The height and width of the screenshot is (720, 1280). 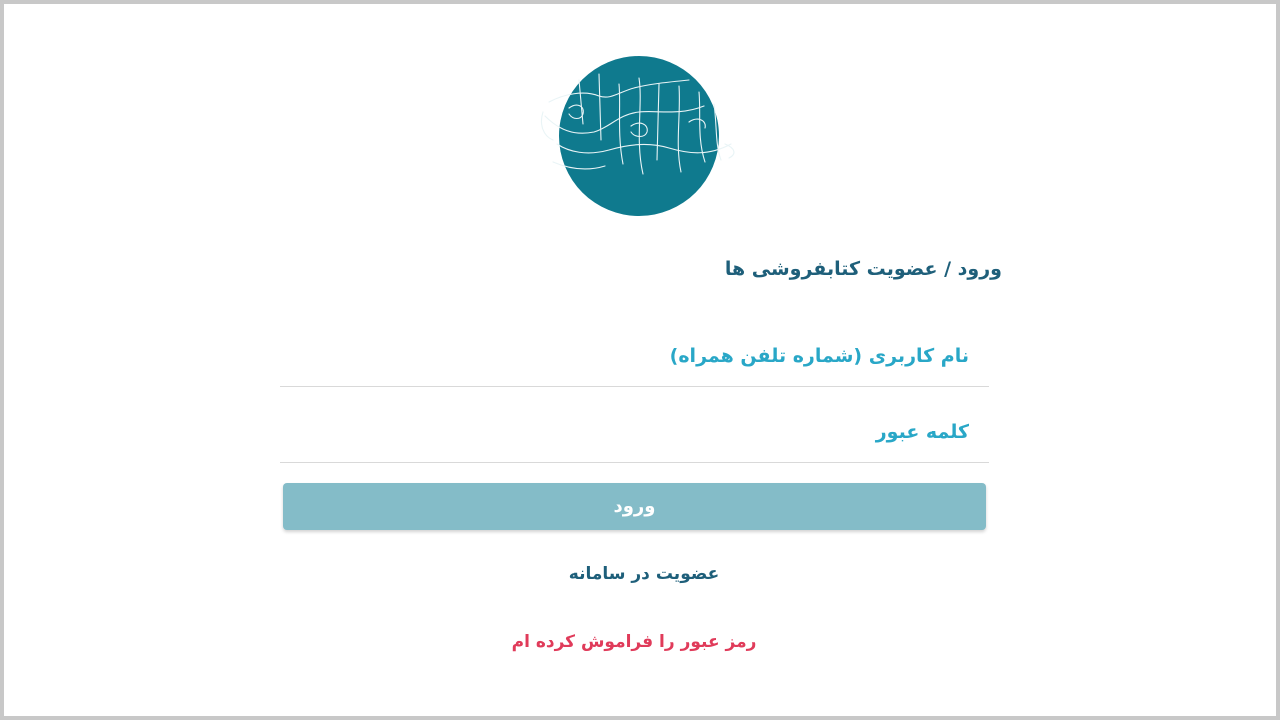 I want to click on username-field-container, so click(x=634, y=356).